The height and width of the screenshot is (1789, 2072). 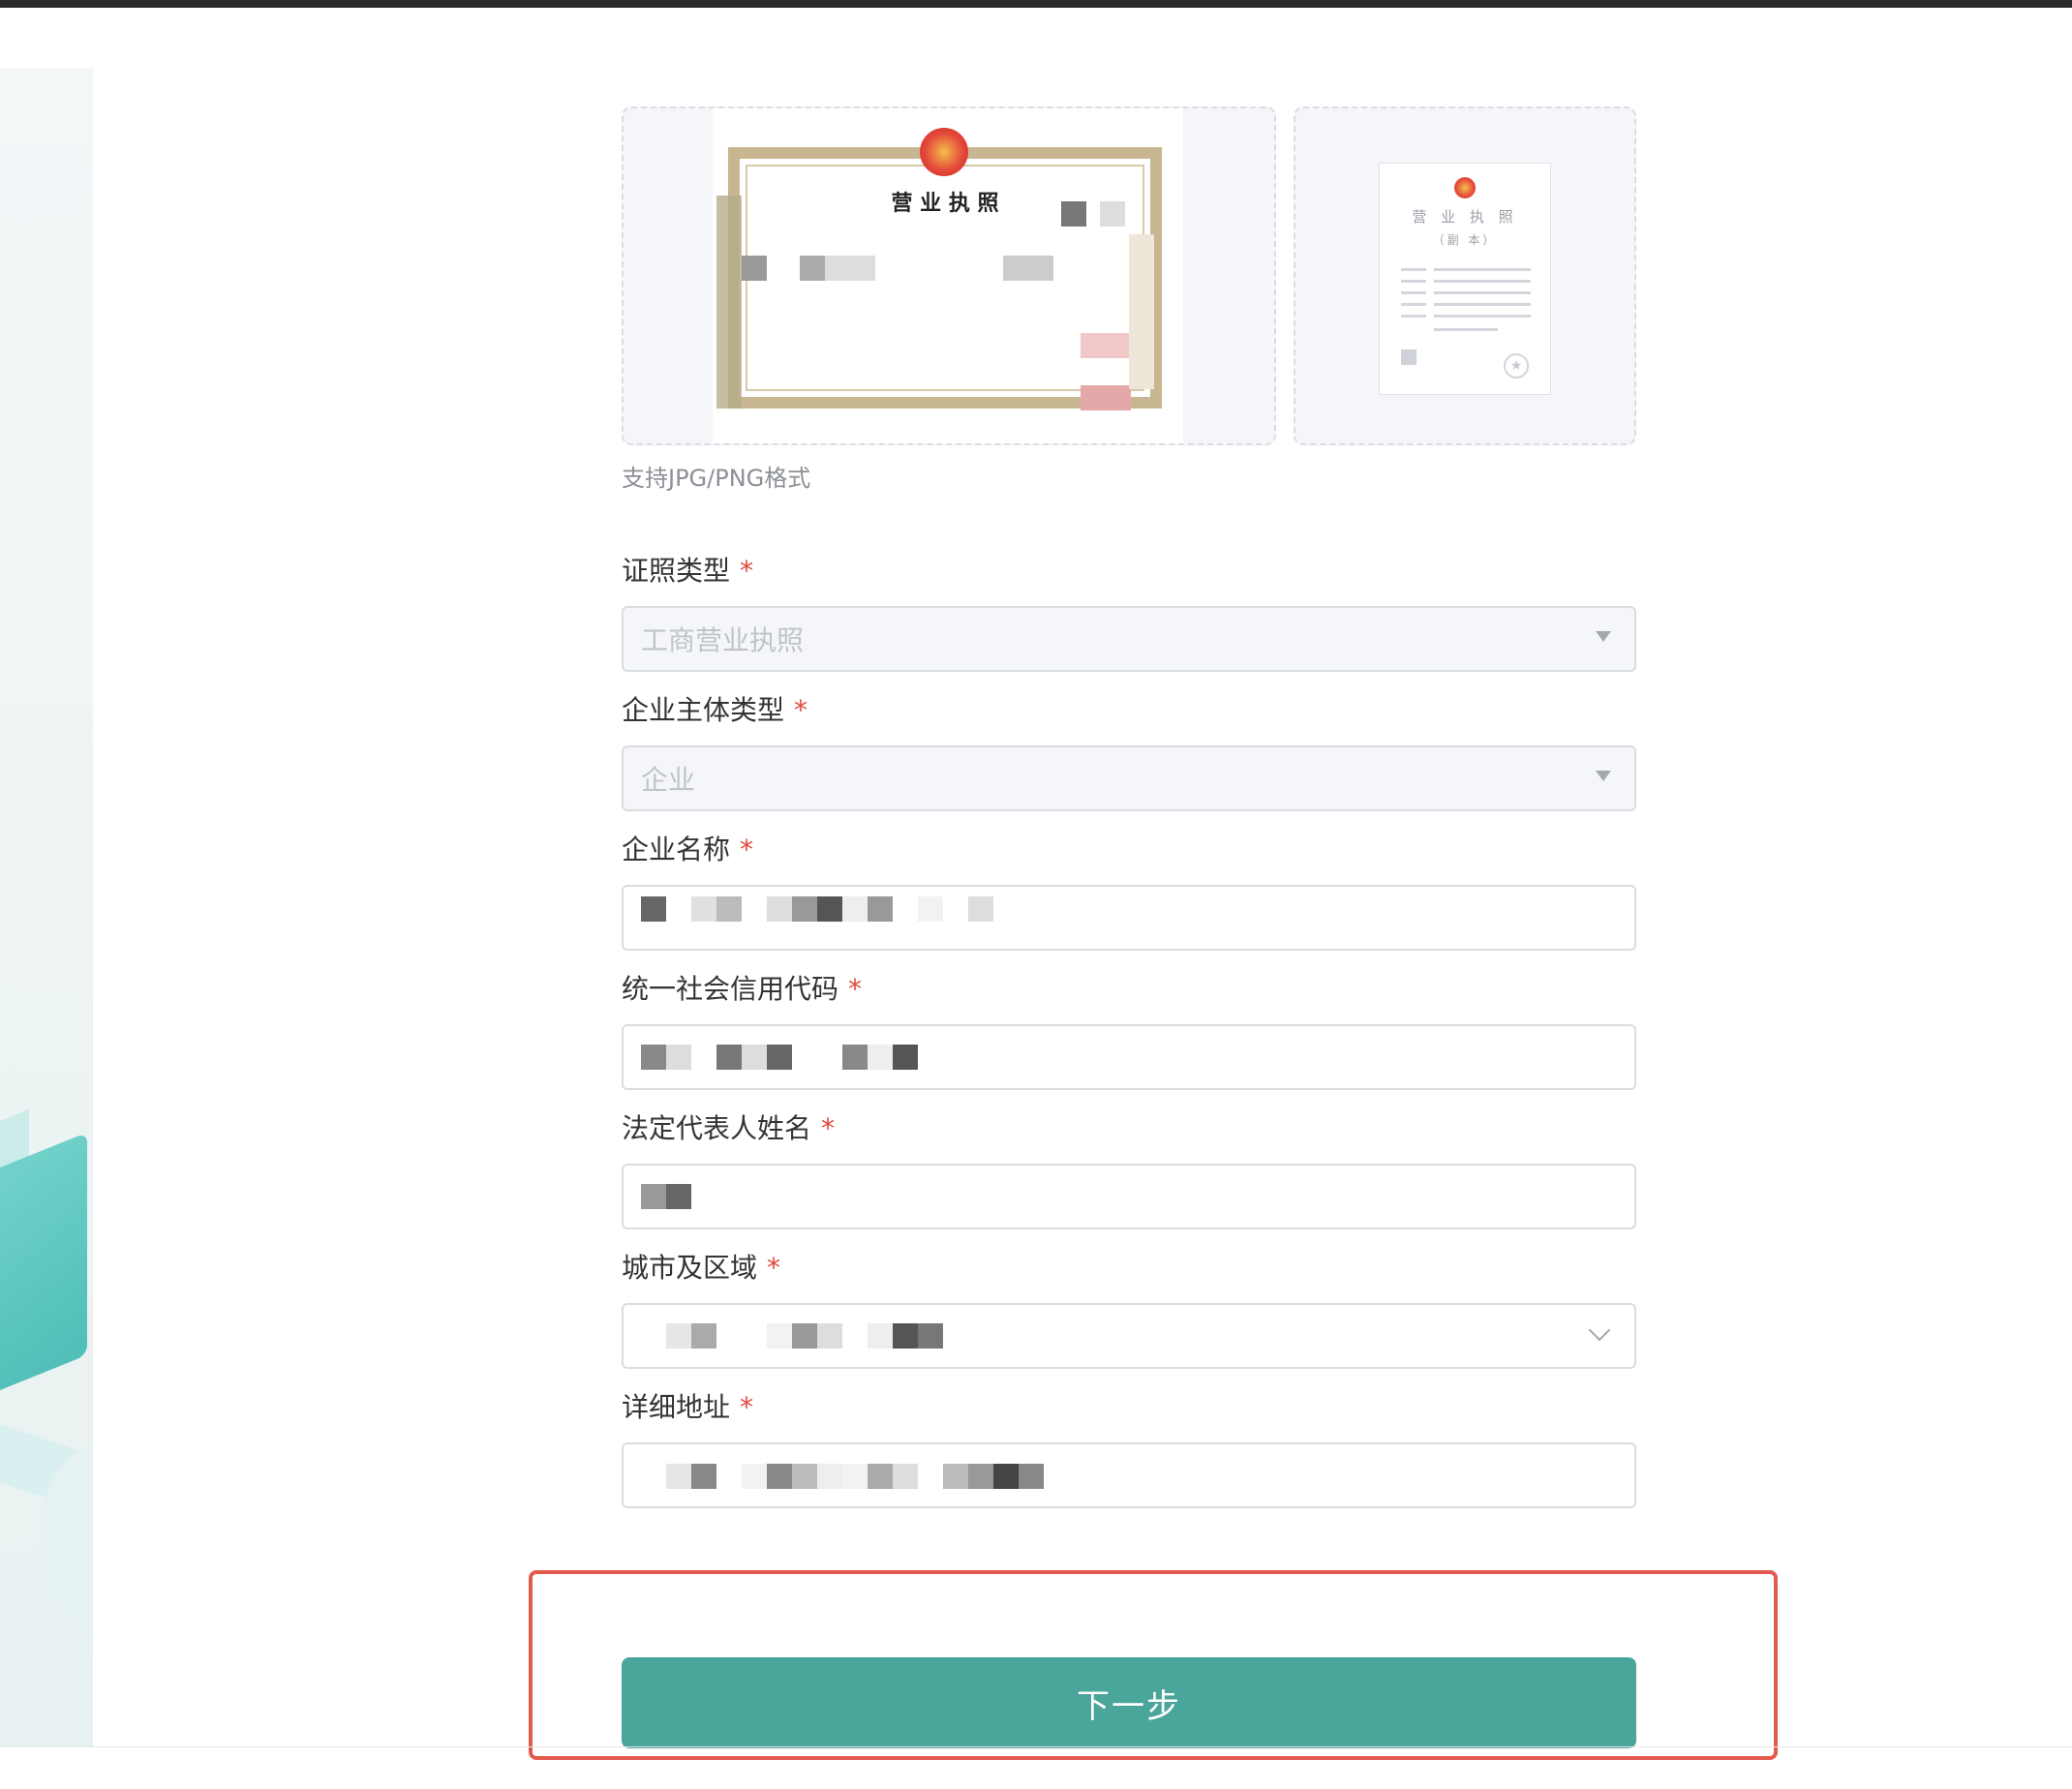 What do you see at coordinates (945, 204) in the screenshot?
I see `license-title: 营 业 执 照` at bounding box center [945, 204].